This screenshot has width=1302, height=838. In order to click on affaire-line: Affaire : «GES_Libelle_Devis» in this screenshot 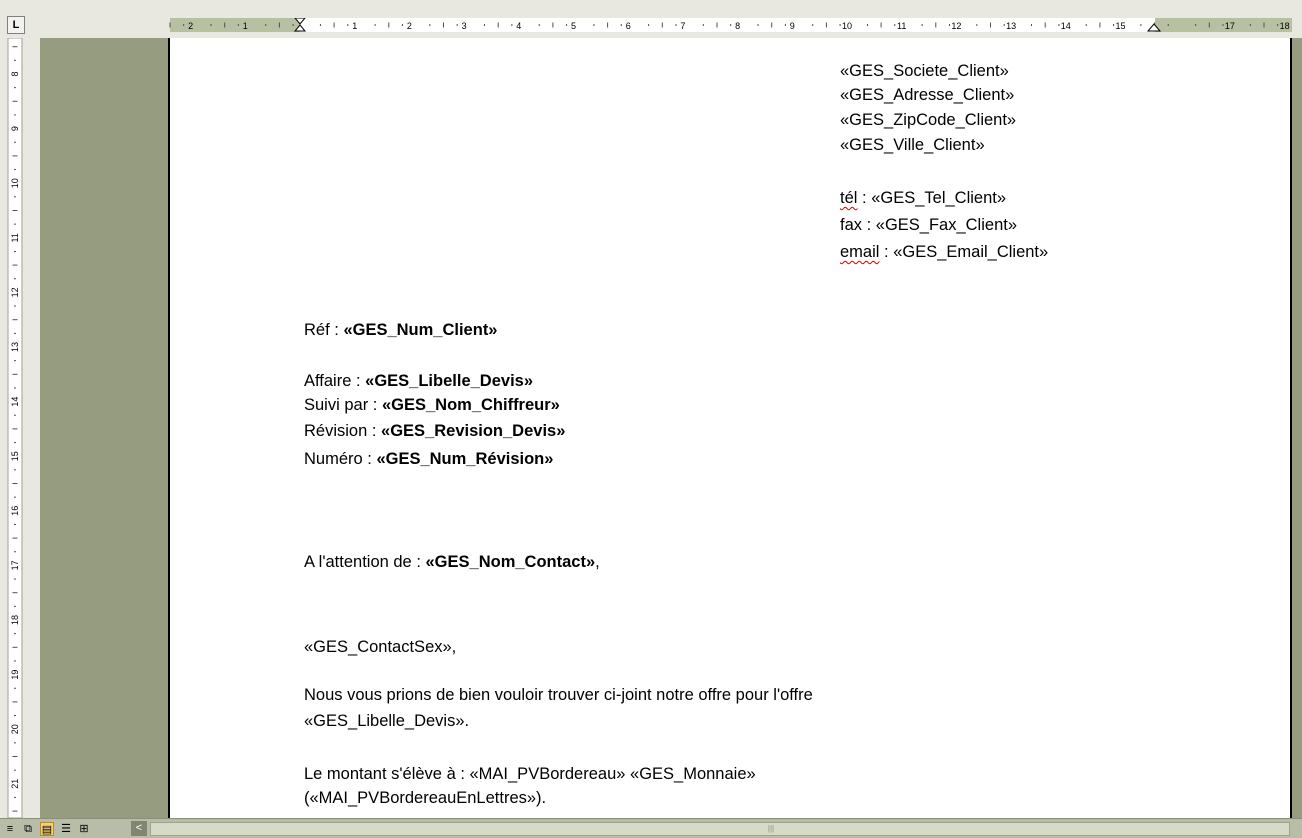, I will do `click(418, 381)`.